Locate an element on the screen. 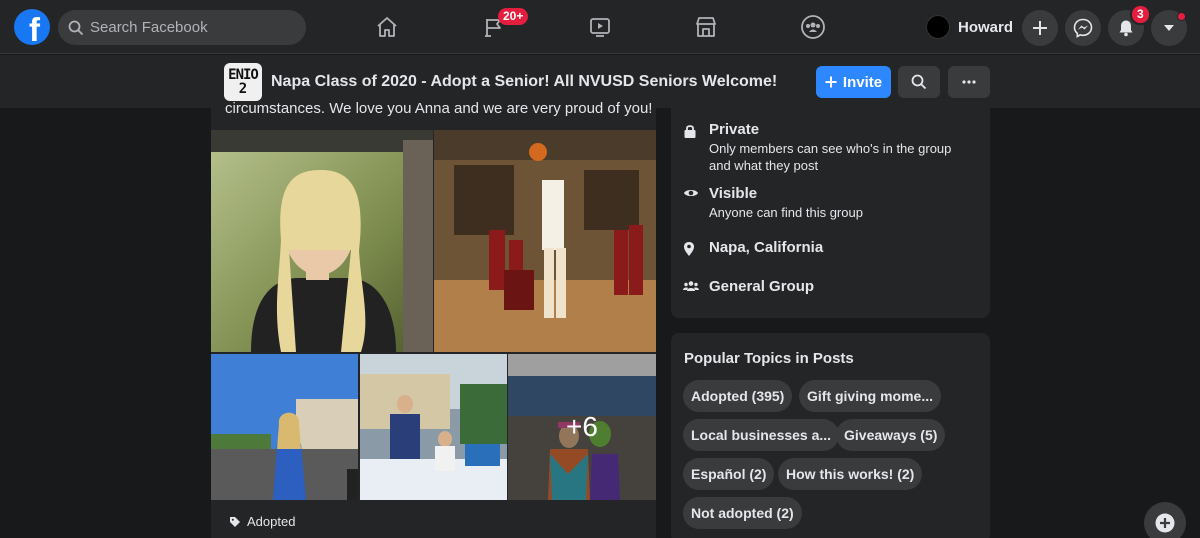  account-alert-dot is located at coordinates (1181, 16).